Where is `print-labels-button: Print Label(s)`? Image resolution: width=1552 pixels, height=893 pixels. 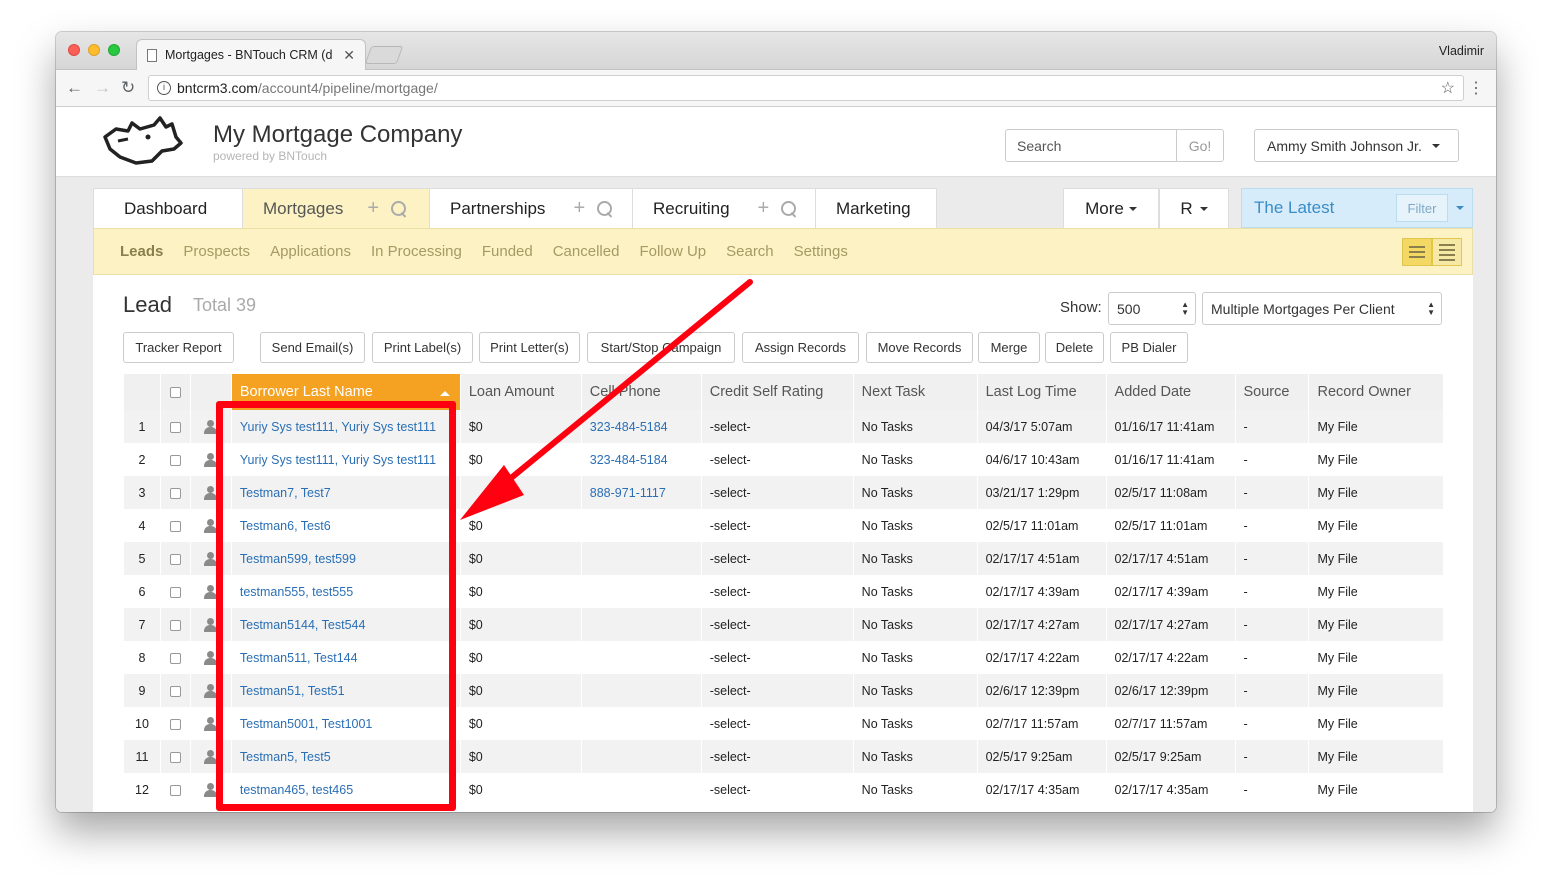
print-labels-button: Print Label(s) is located at coordinates (422, 347).